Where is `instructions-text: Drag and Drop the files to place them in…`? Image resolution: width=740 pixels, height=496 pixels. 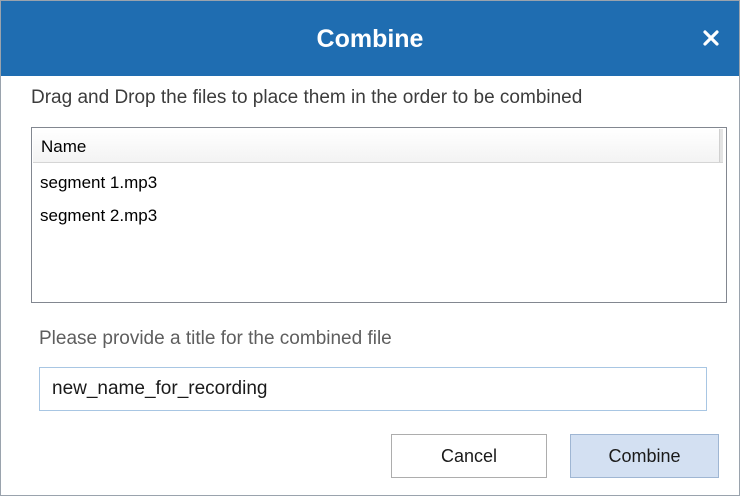
instructions-text: Drag and Drop the files to place them in… is located at coordinates (307, 97).